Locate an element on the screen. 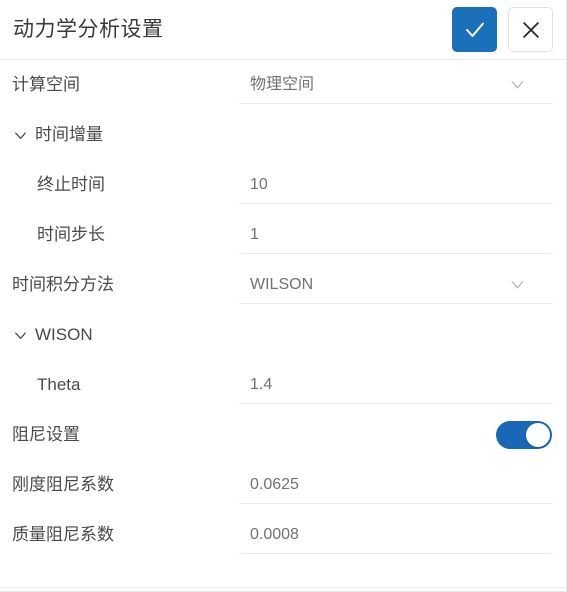  settings-row-compute-space: 计算空间 物理空间 is located at coordinates (283, 85).